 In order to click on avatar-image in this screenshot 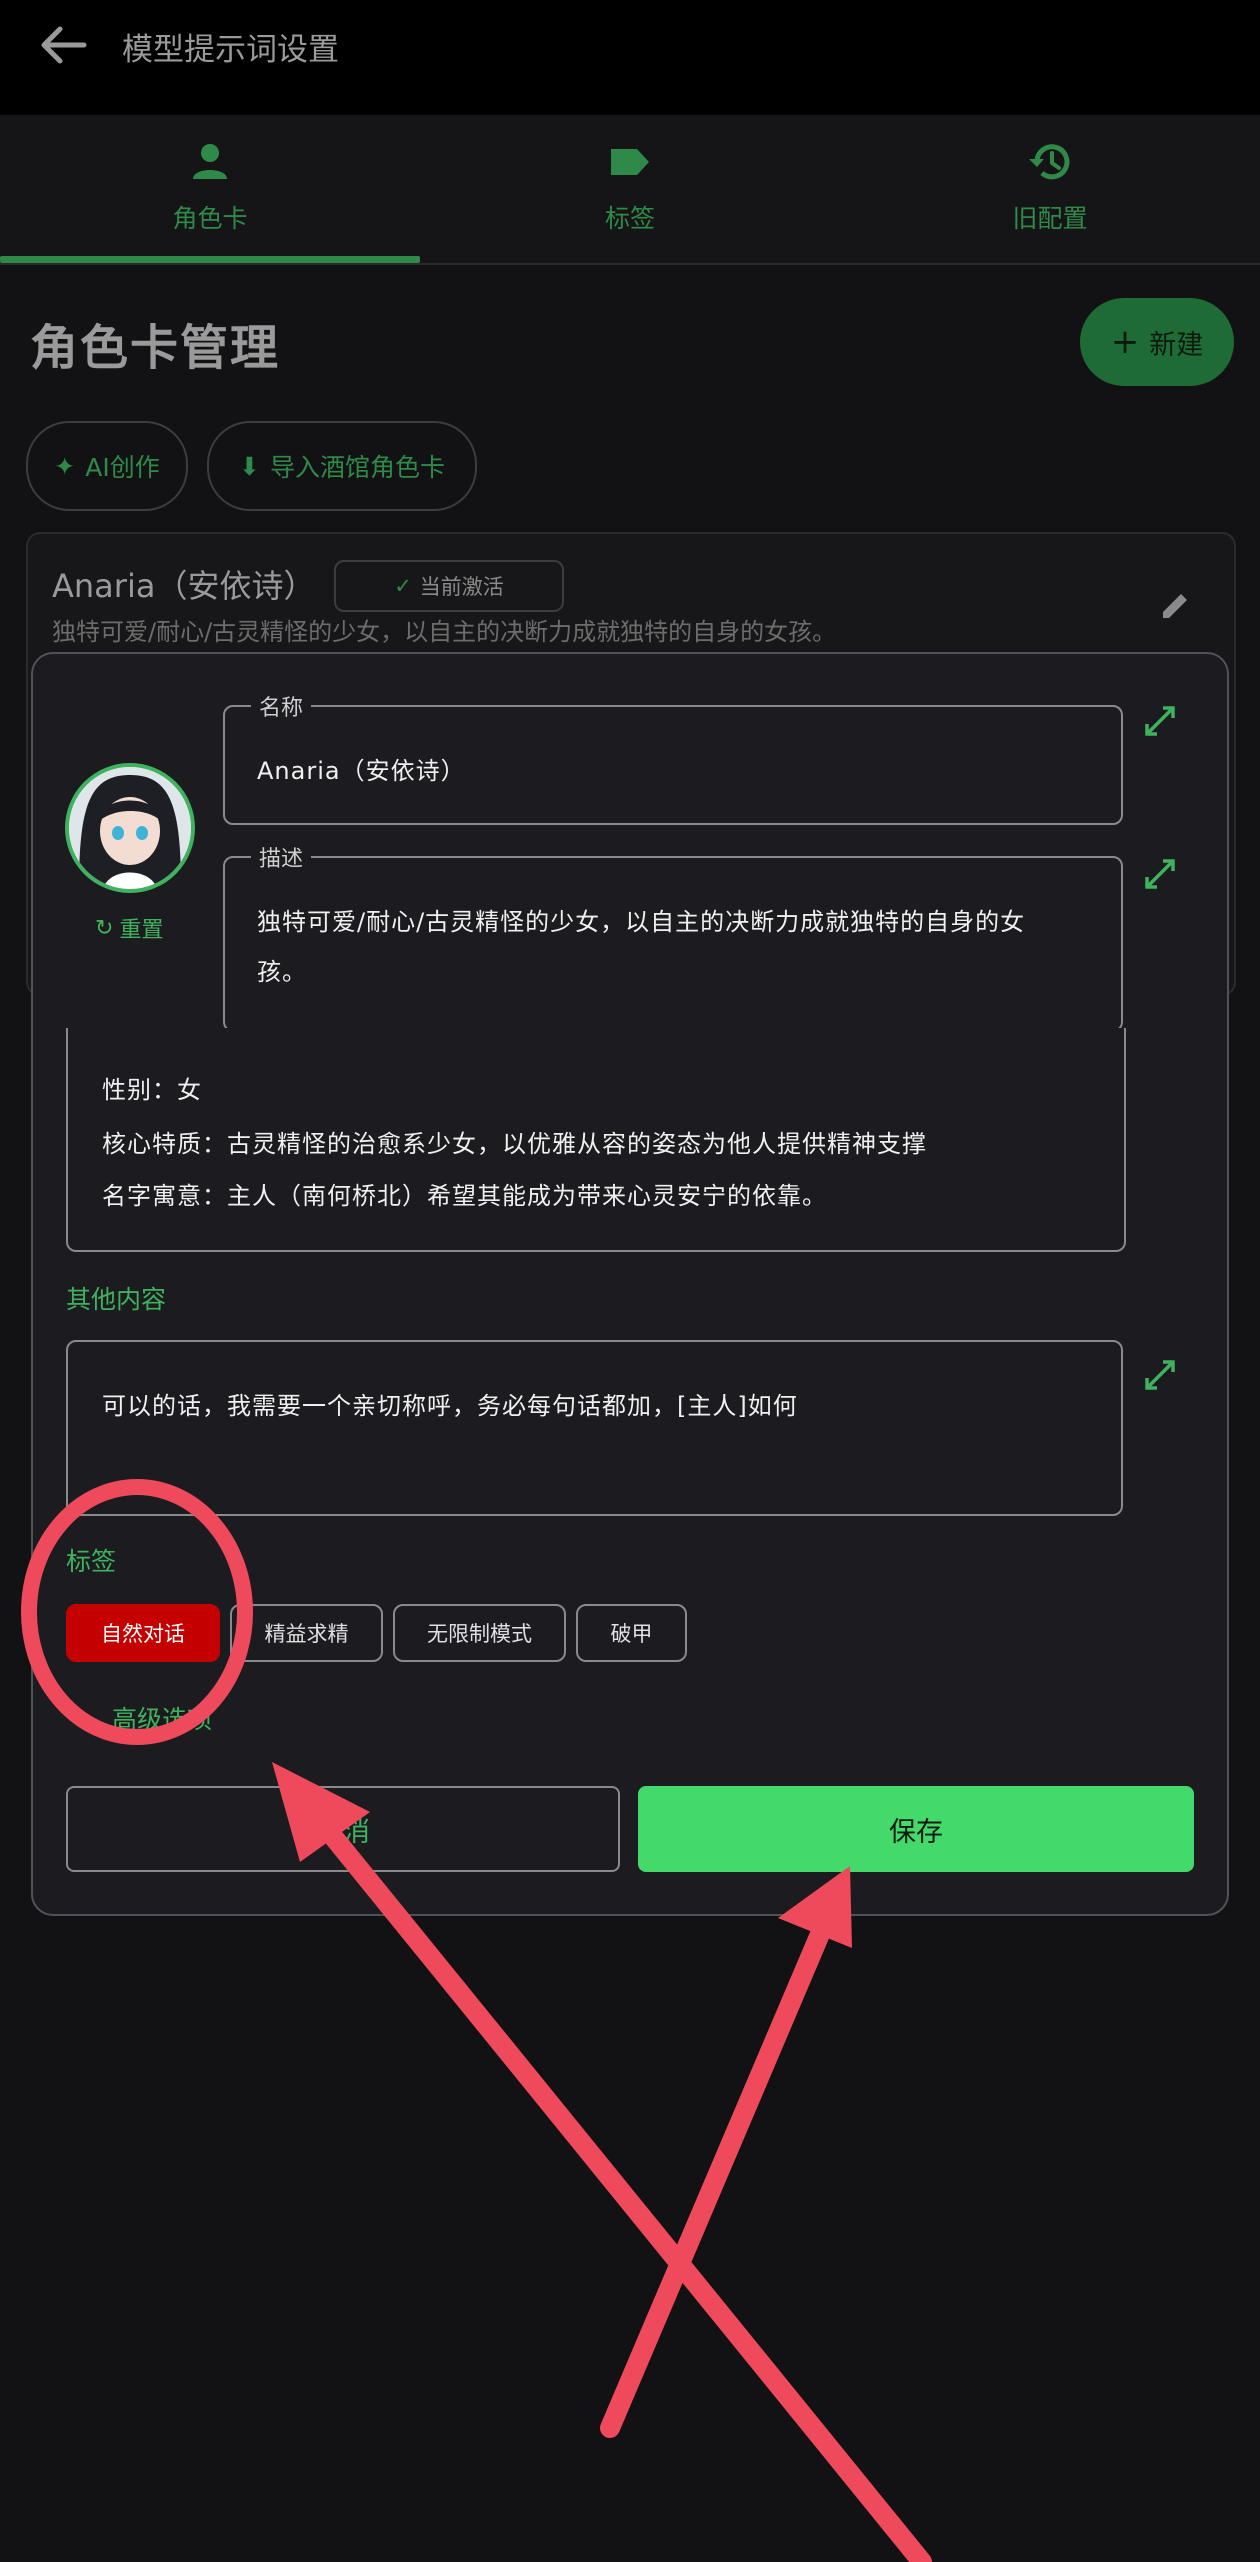, I will do `click(130, 828)`.